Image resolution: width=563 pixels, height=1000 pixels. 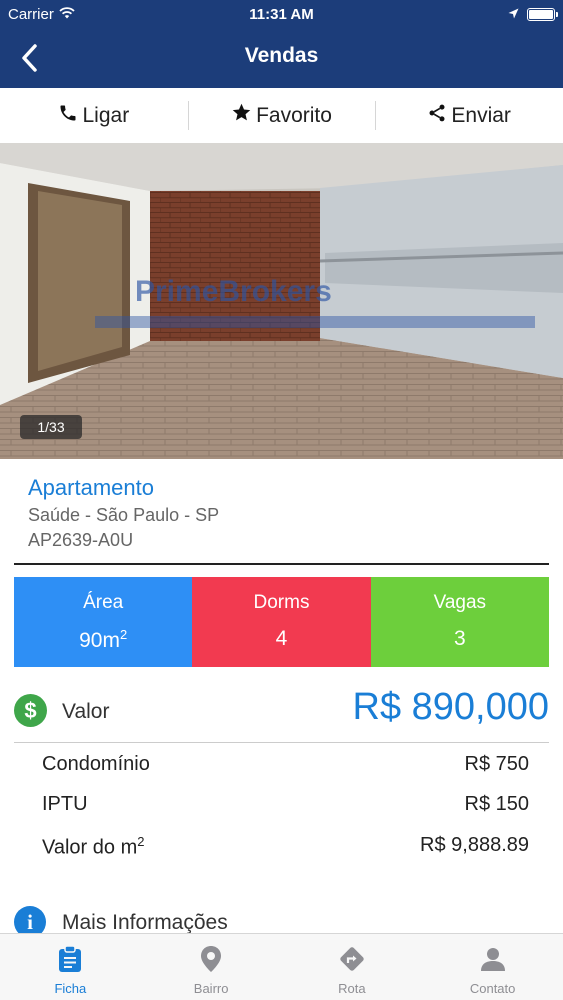 What do you see at coordinates (81, 540) in the screenshot?
I see `property-code: AP2639-A0U` at bounding box center [81, 540].